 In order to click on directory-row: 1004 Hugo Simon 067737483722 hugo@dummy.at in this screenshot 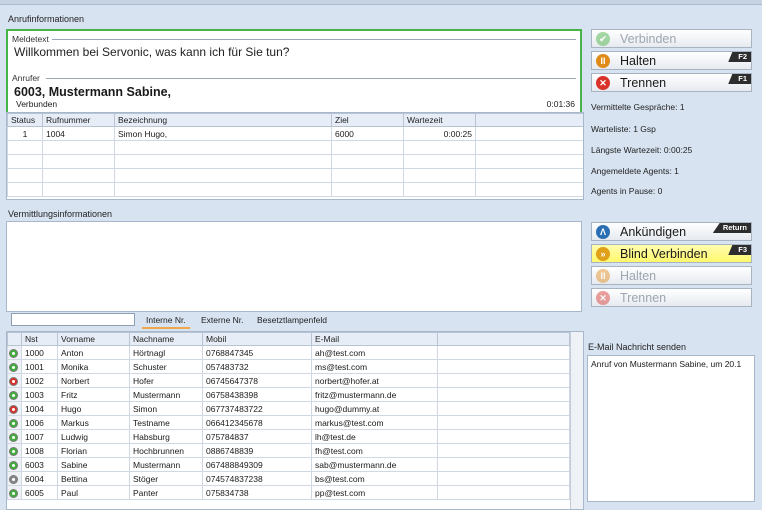, I will do `click(288, 408)`.